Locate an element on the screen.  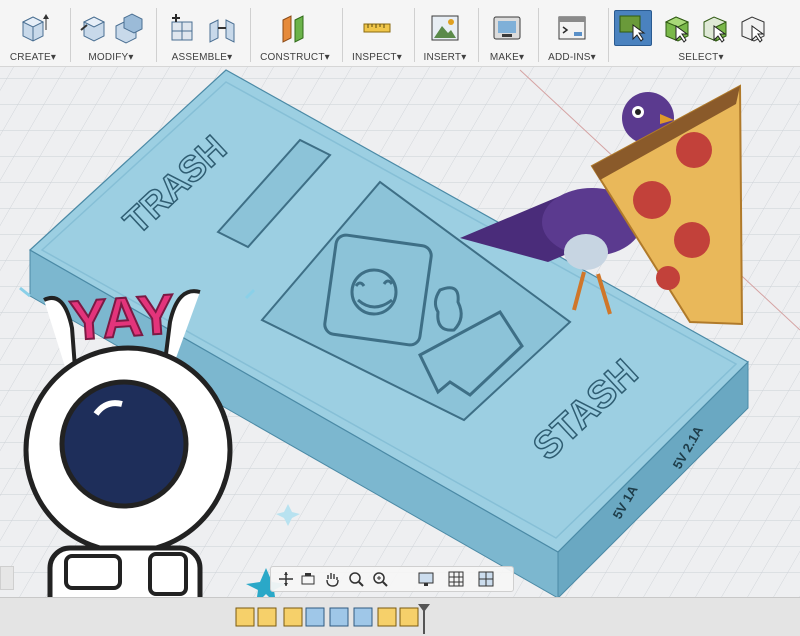
create-group: CREATE▾ is located at coordinates (33, 33).